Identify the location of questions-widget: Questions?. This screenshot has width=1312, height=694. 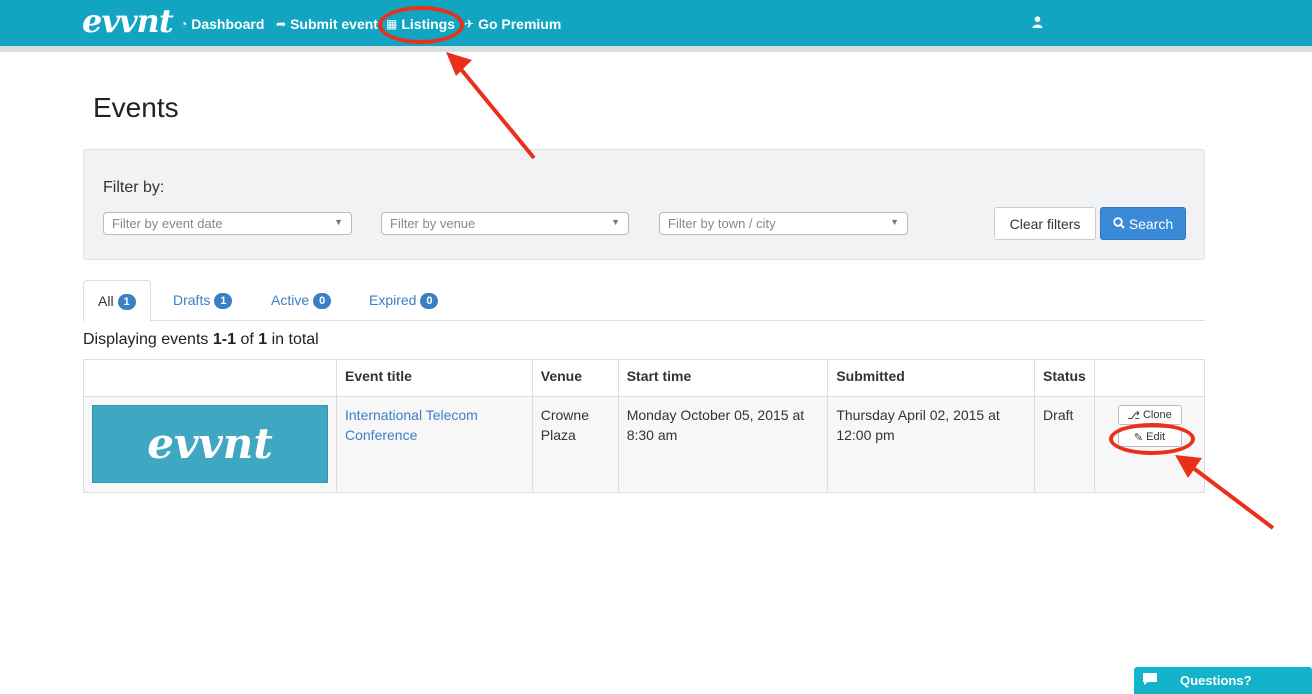
(1223, 680).